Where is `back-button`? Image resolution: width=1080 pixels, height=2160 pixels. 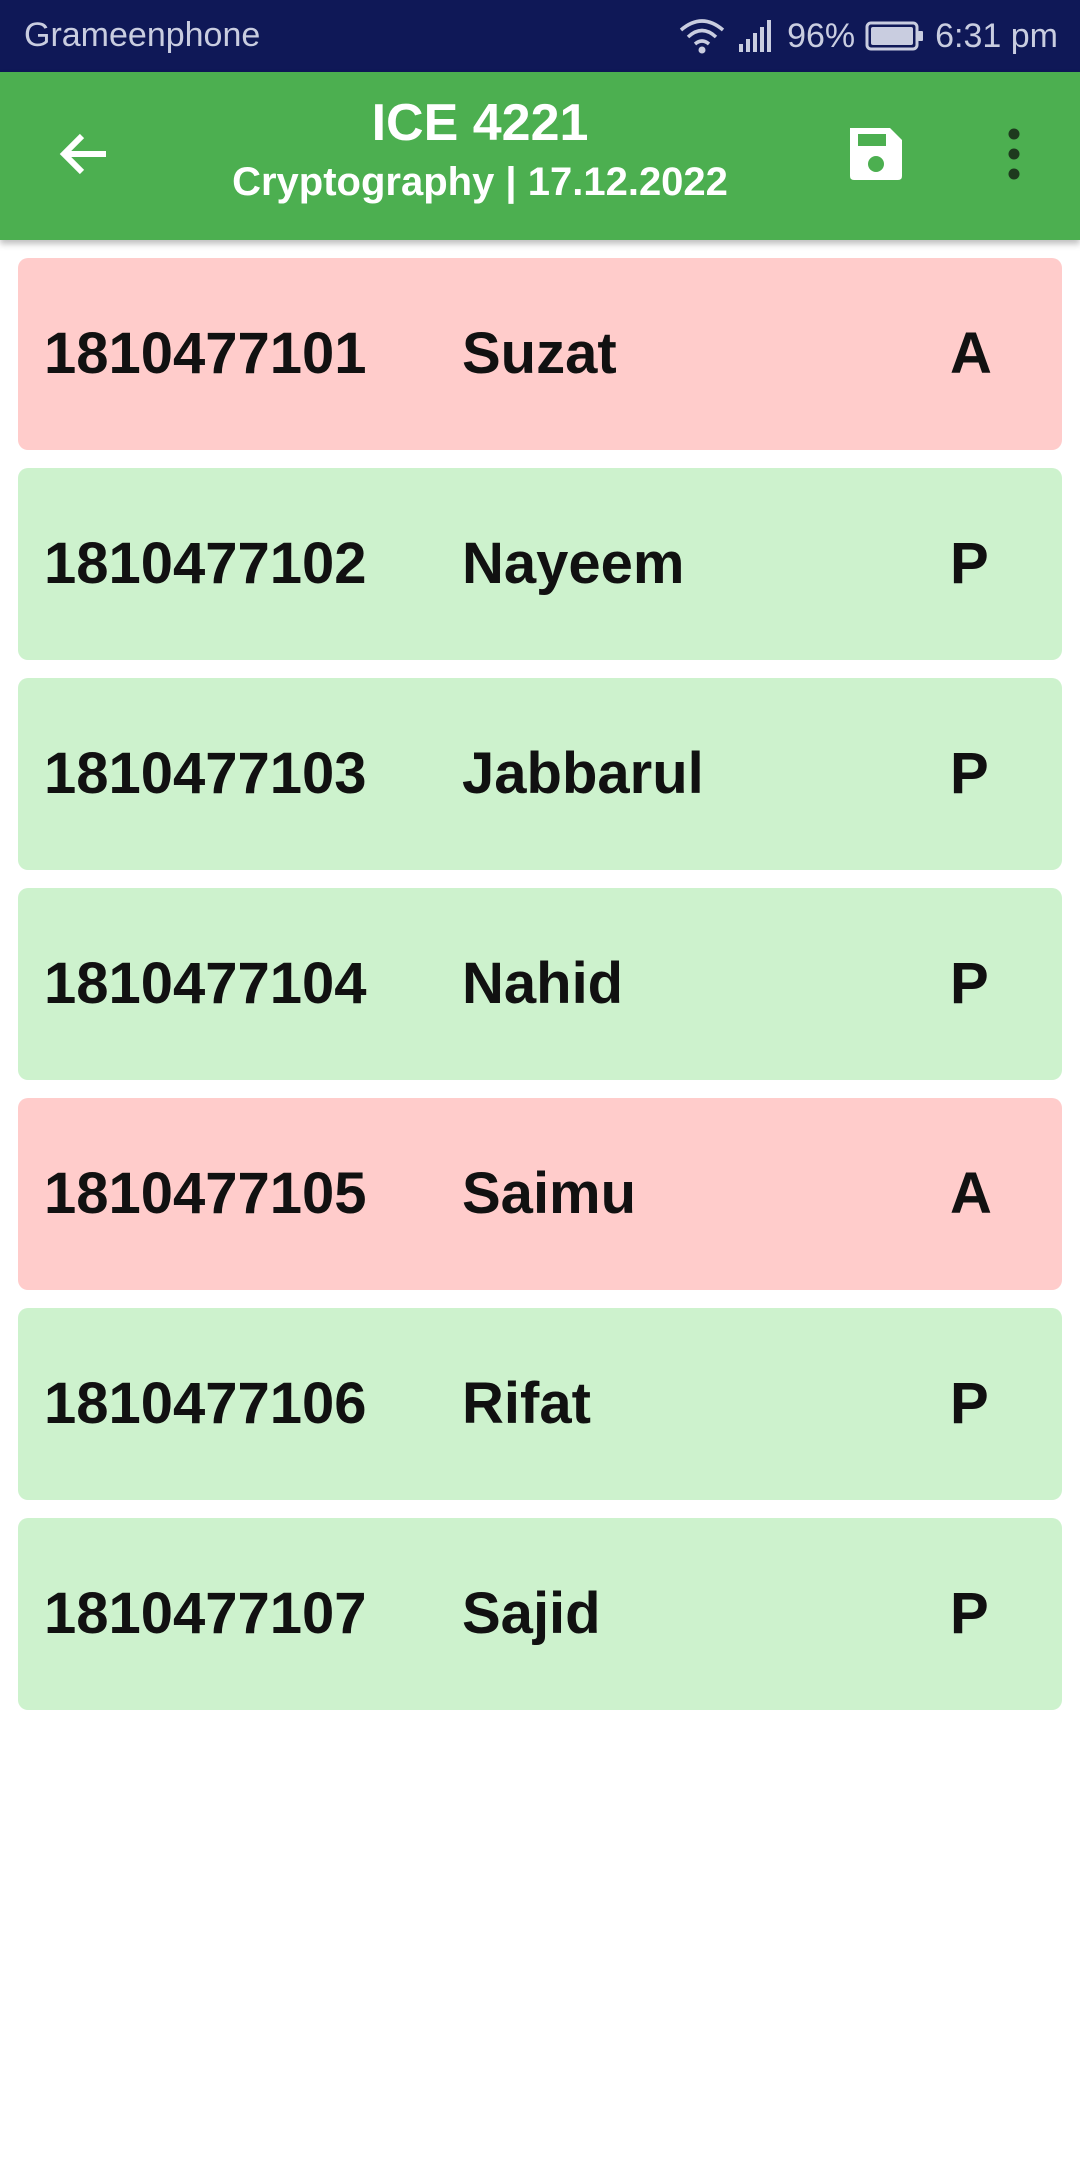
back-button is located at coordinates (84, 156).